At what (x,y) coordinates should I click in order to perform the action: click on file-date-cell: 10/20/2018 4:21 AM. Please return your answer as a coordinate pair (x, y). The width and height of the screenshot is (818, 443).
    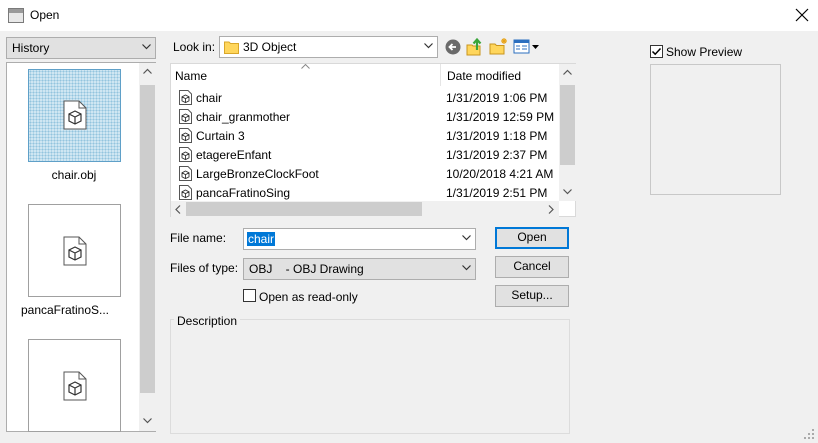
    Looking at the image, I should click on (500, 174).